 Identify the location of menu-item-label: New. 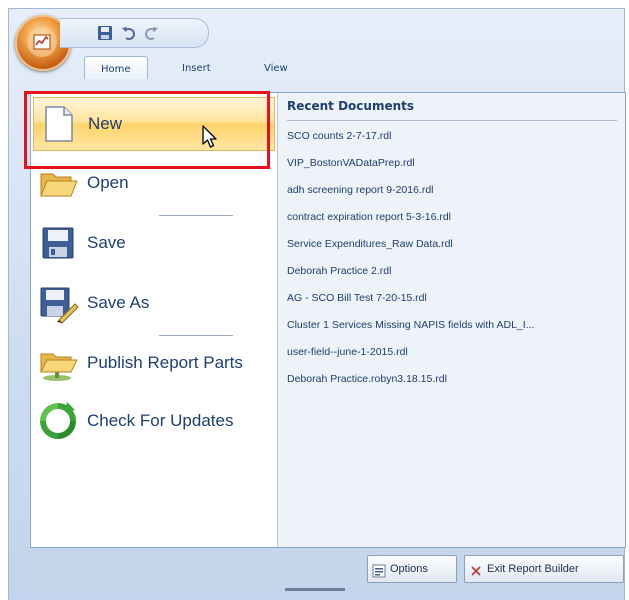
(105, 123).